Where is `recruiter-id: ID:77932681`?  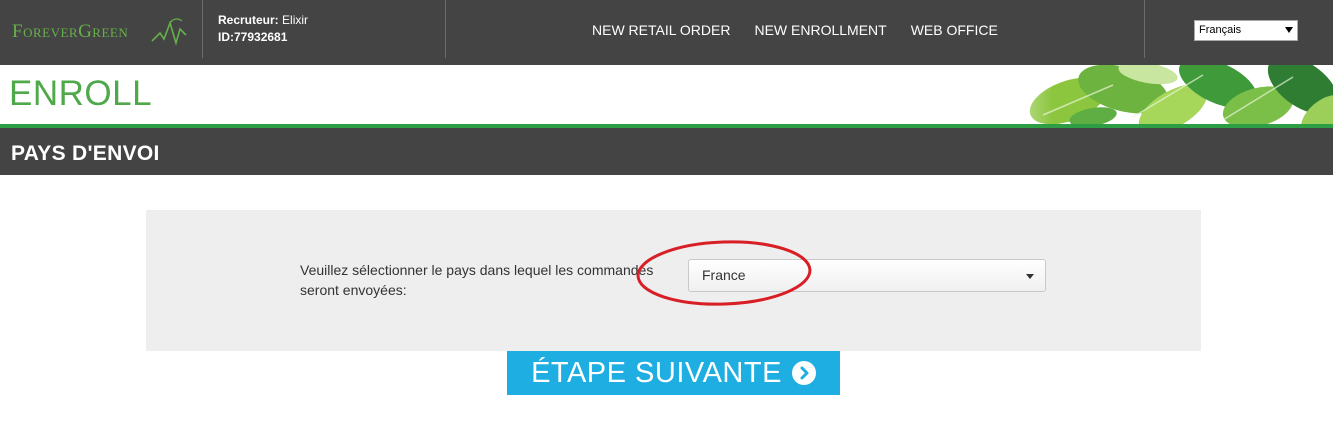 recruiter-id: ID:77932681 is located at coordinates (253, 37).